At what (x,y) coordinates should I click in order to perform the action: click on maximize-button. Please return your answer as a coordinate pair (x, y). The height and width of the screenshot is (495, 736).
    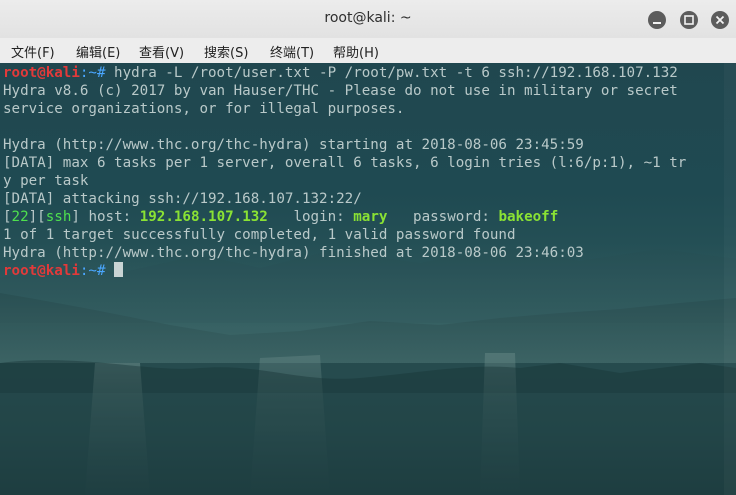
    Looking at the image, I should click on (689, 20).